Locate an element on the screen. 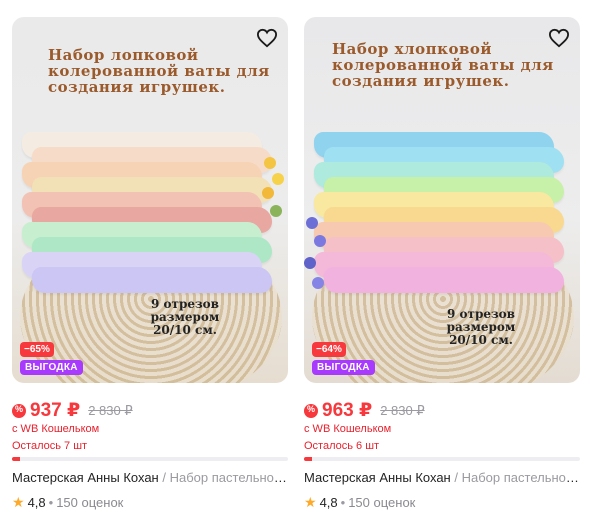 This screenshot has width=601, height=523. current-price: 963 ₽ is located at coordinates (347, 410).